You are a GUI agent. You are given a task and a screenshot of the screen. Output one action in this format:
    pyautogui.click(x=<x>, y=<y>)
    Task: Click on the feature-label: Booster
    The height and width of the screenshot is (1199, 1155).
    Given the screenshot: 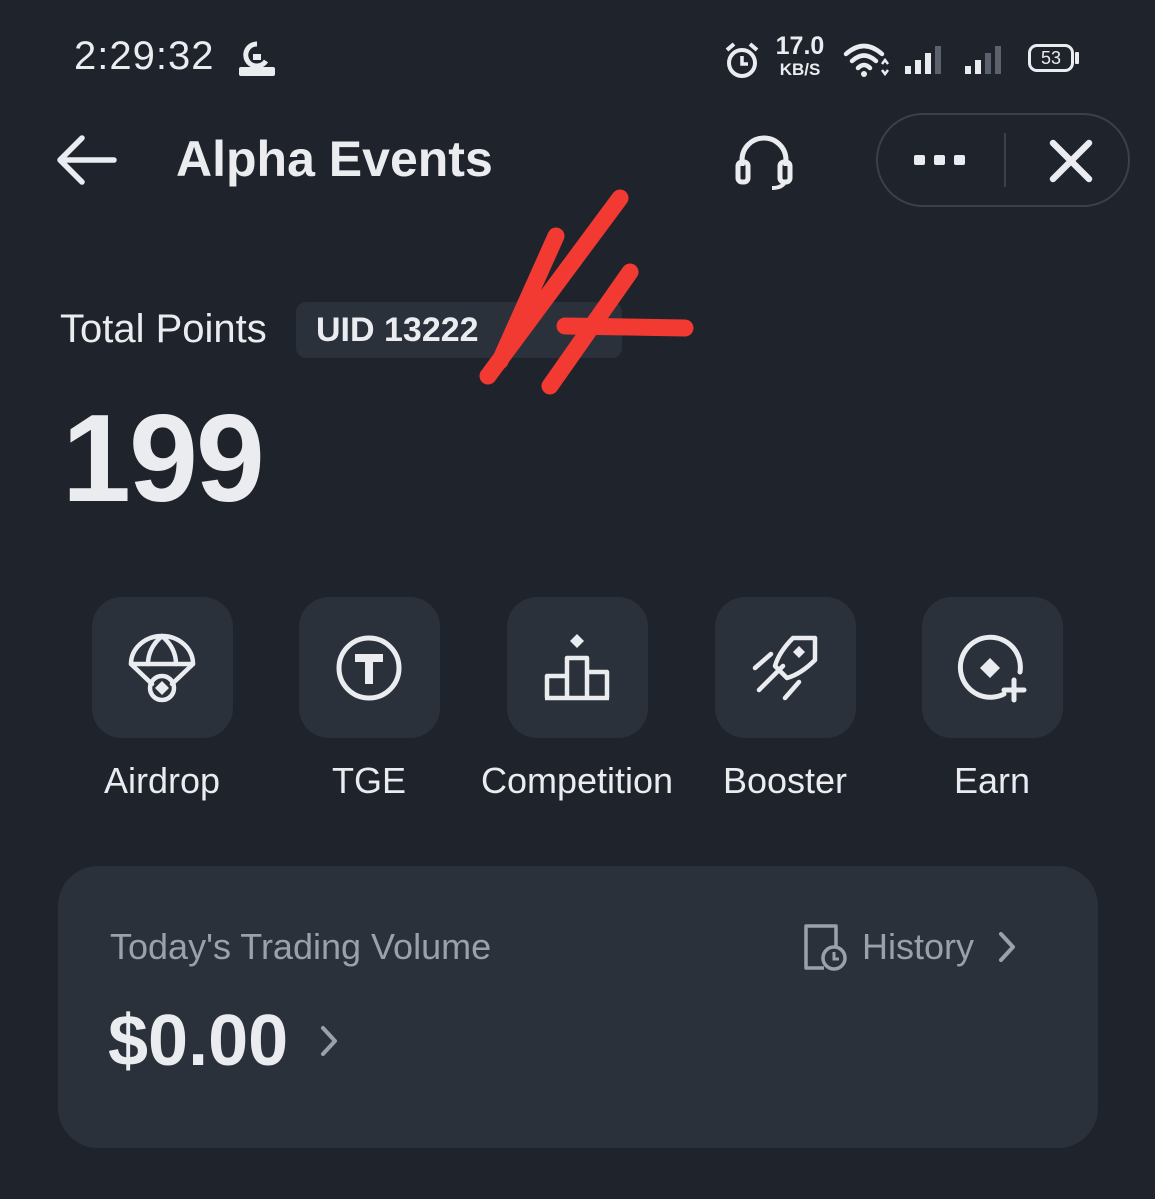 What is the action you would take?
    pyautogui.click(x=785, y=780)
    